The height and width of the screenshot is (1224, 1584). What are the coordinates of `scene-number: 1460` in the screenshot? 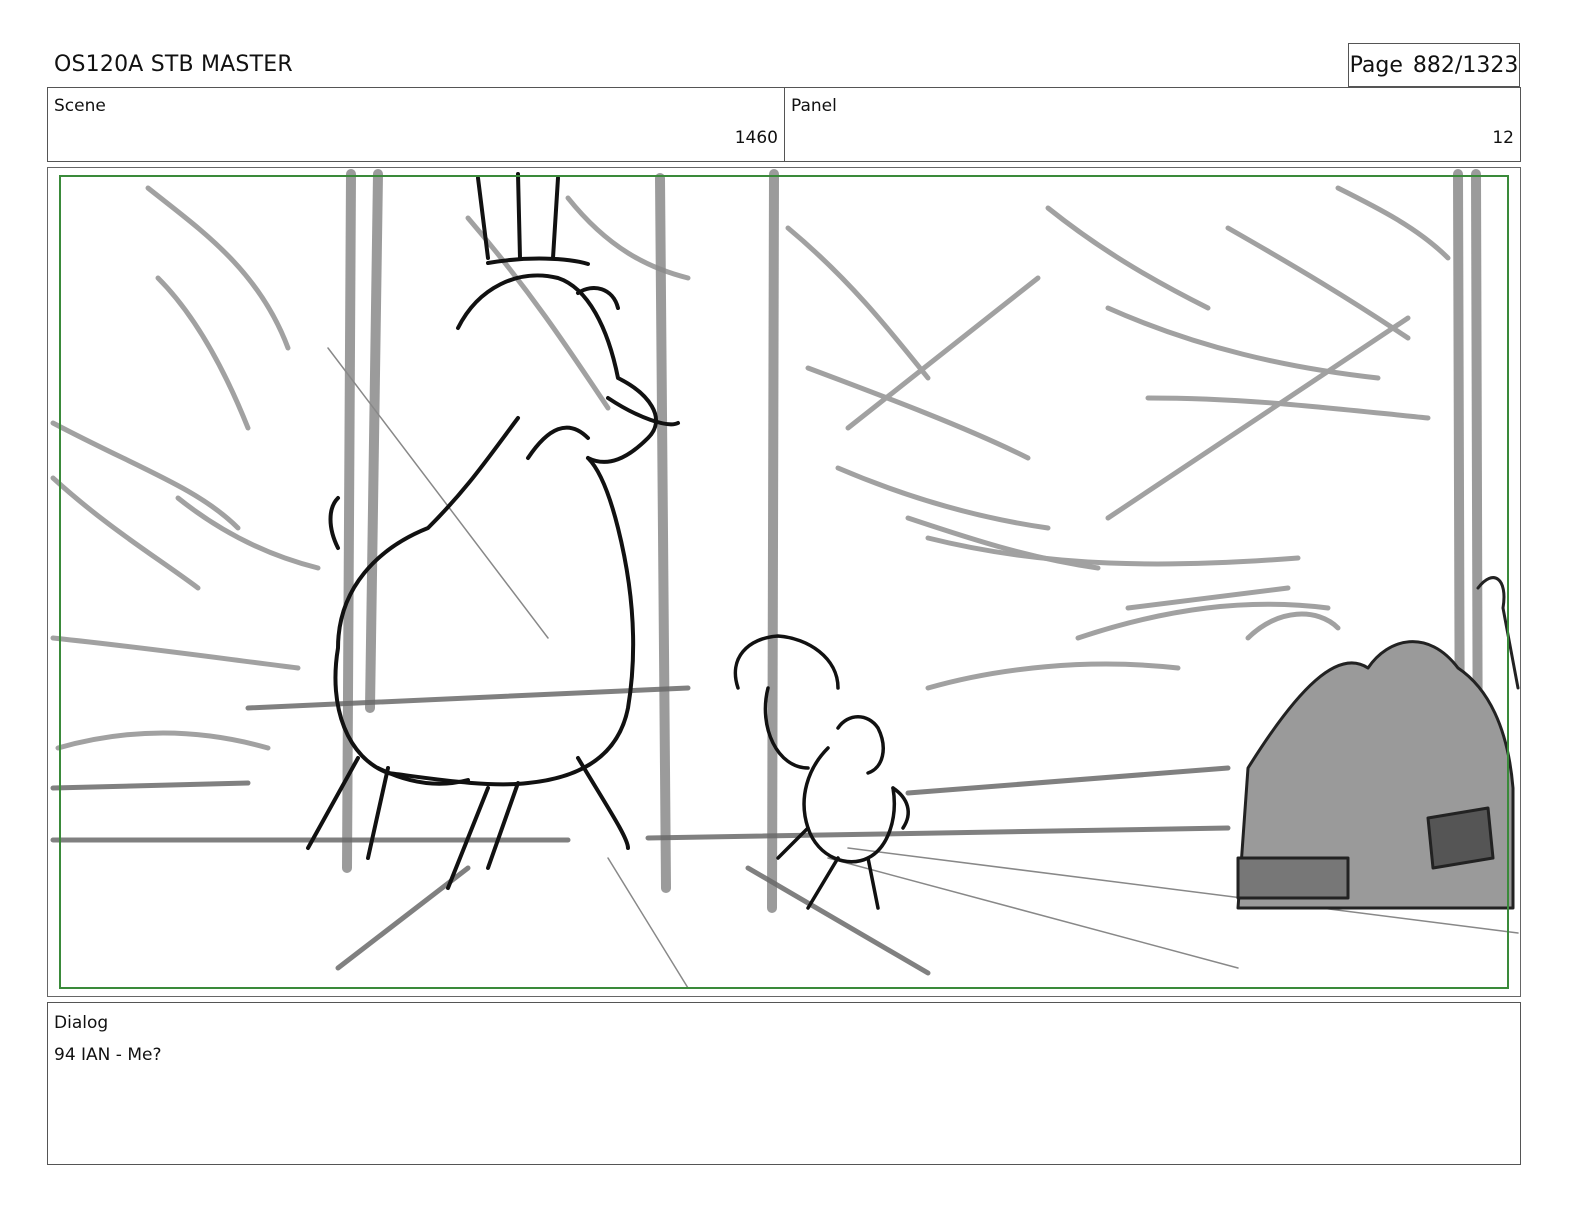 It's located at (756, 138).